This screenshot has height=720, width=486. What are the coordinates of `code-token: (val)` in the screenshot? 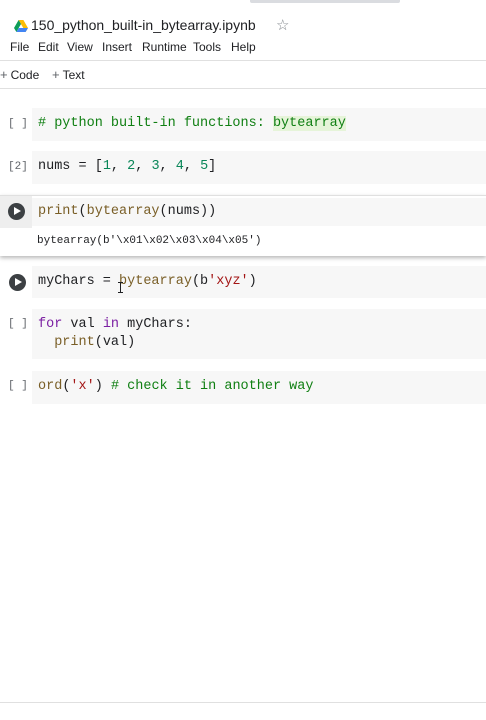 It's located at (115, 342).